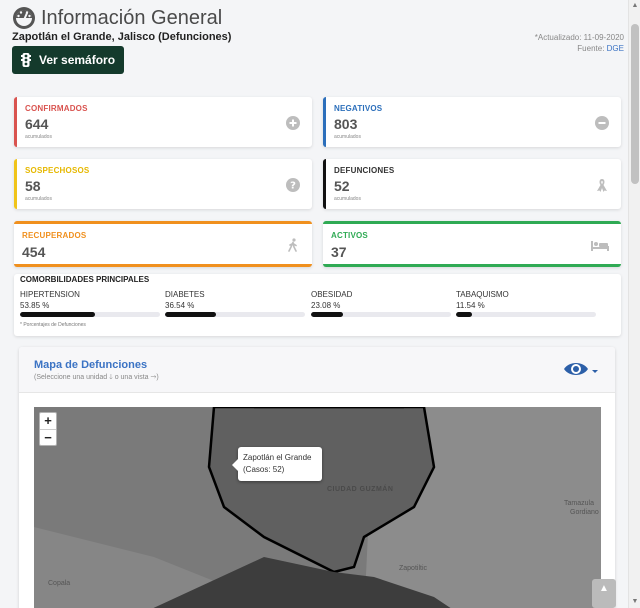 The height and width of the screenshot is (608, 640). Describe the element at coordinates (634, 304) in the screenshot. I see `page-scrollbar: ▲ ▼` at that location.